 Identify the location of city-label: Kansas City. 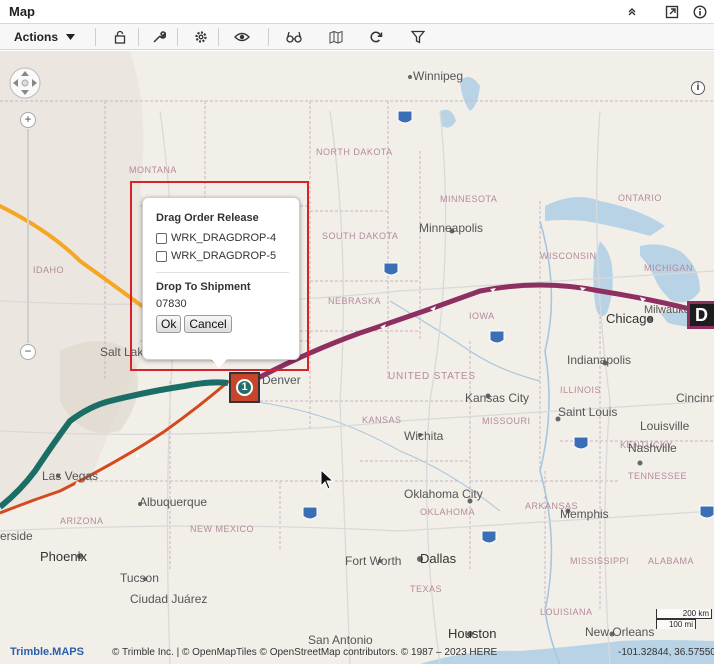
(497, 398).